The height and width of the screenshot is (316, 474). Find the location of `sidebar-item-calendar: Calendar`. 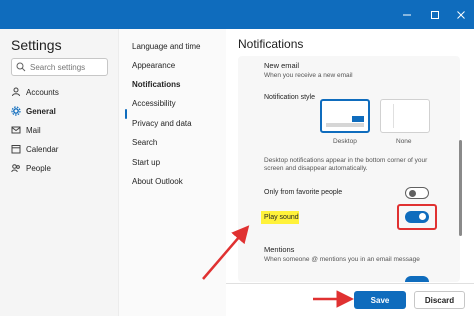

sidebar-item-calendar: Calendar is located at coordinates (34, 149).